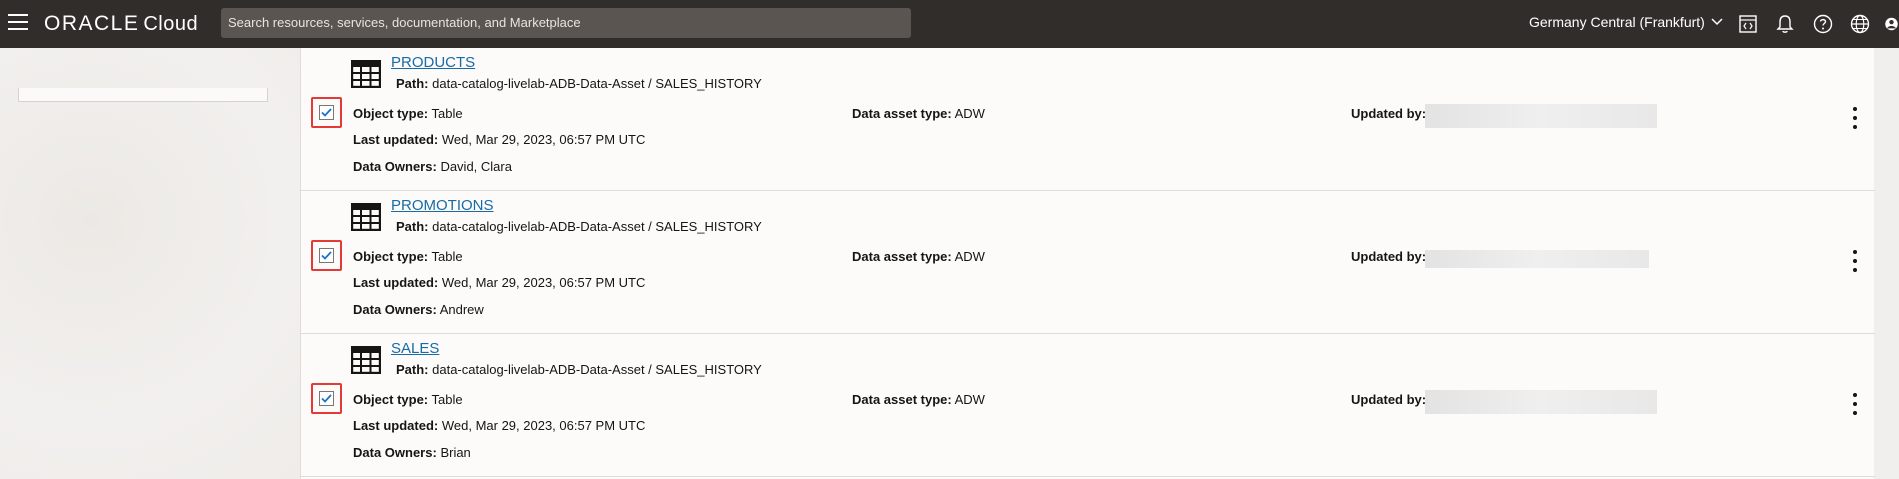  Describe the element at coordinates (442, 205) in the screenshot. I see `result-name-link: PROMOTIONS` at that location.